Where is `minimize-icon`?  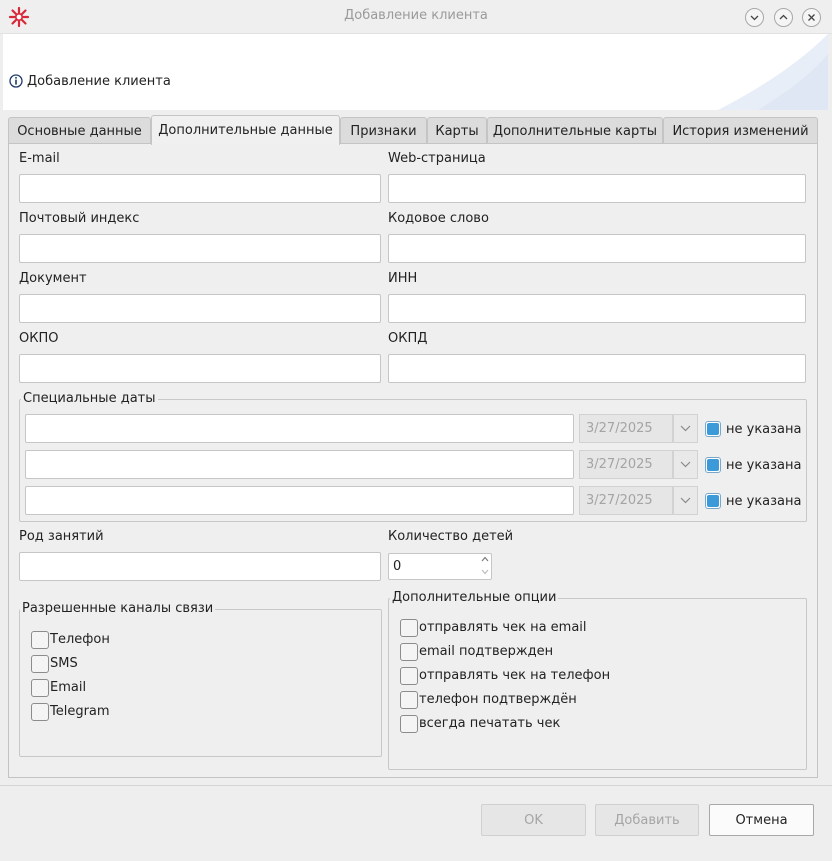
minimize-icon is located at coordinates (754, 18).